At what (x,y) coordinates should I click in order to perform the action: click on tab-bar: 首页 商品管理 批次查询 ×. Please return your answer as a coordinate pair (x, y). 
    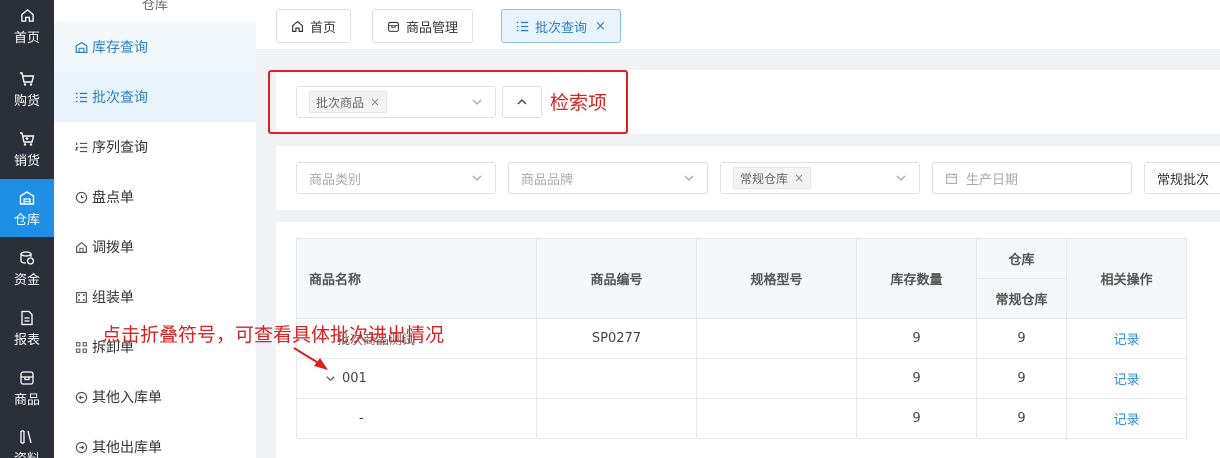
    Looking at the image, I should click on (738, 25).